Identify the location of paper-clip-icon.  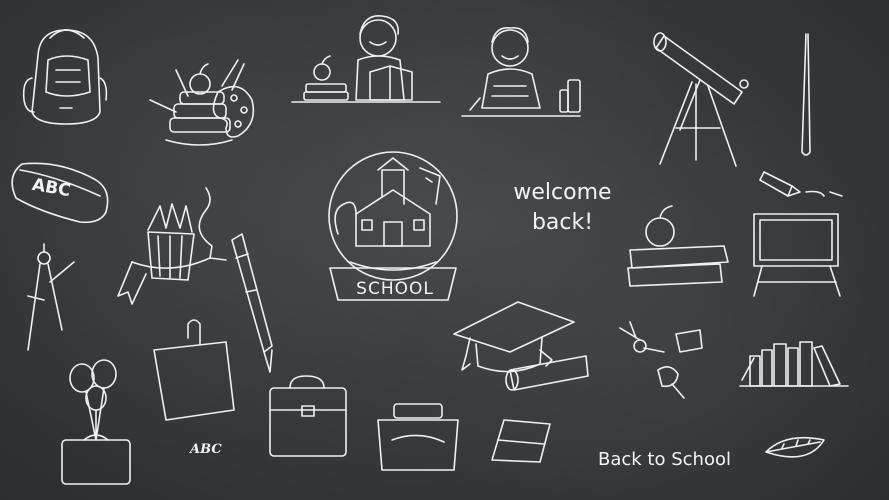
(194, 332).